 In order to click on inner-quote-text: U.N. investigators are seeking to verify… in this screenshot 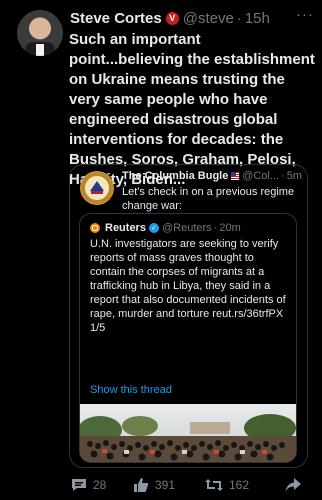, I will do `click(188, 286)`.